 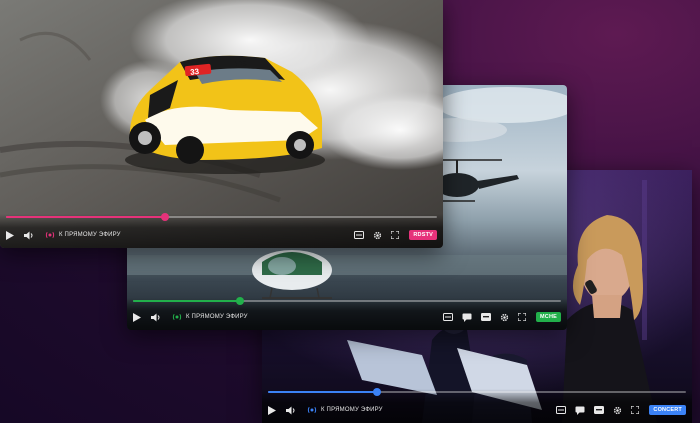 I want to click on control-bar: К ПРЯМОМУ ЭФИРУ МСНЕ, so click(x=347, y=313).